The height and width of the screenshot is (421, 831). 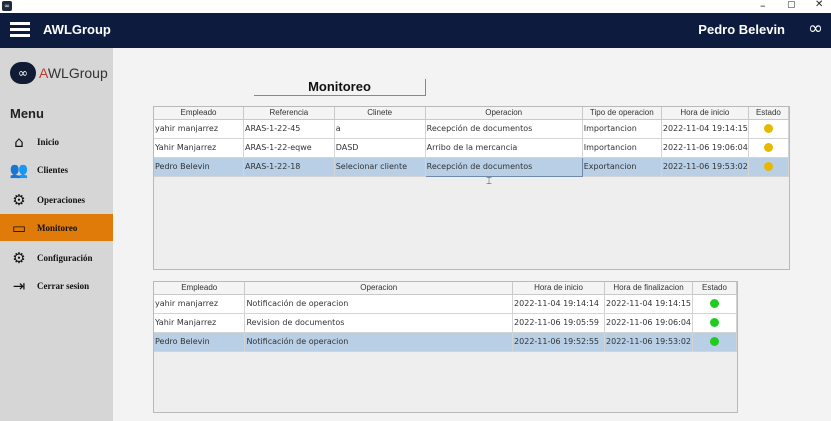 What do you see at coordinates (649, 342) in the screenshot?
I see `table-cell-fin: 2022-11-06 19:53:02` at bounding box center [649, 342].